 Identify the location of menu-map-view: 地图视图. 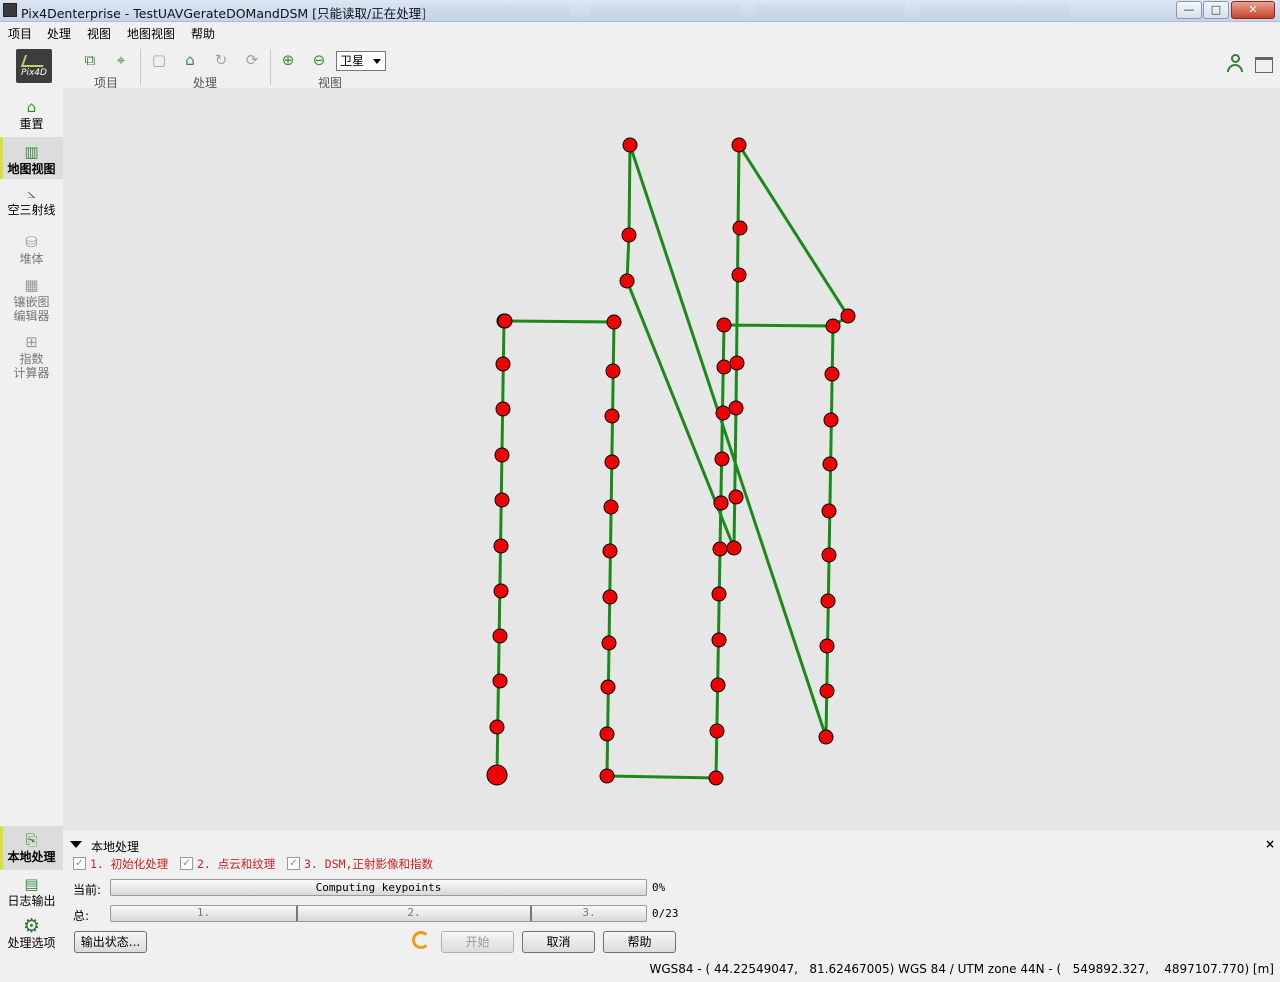
(151, 33).